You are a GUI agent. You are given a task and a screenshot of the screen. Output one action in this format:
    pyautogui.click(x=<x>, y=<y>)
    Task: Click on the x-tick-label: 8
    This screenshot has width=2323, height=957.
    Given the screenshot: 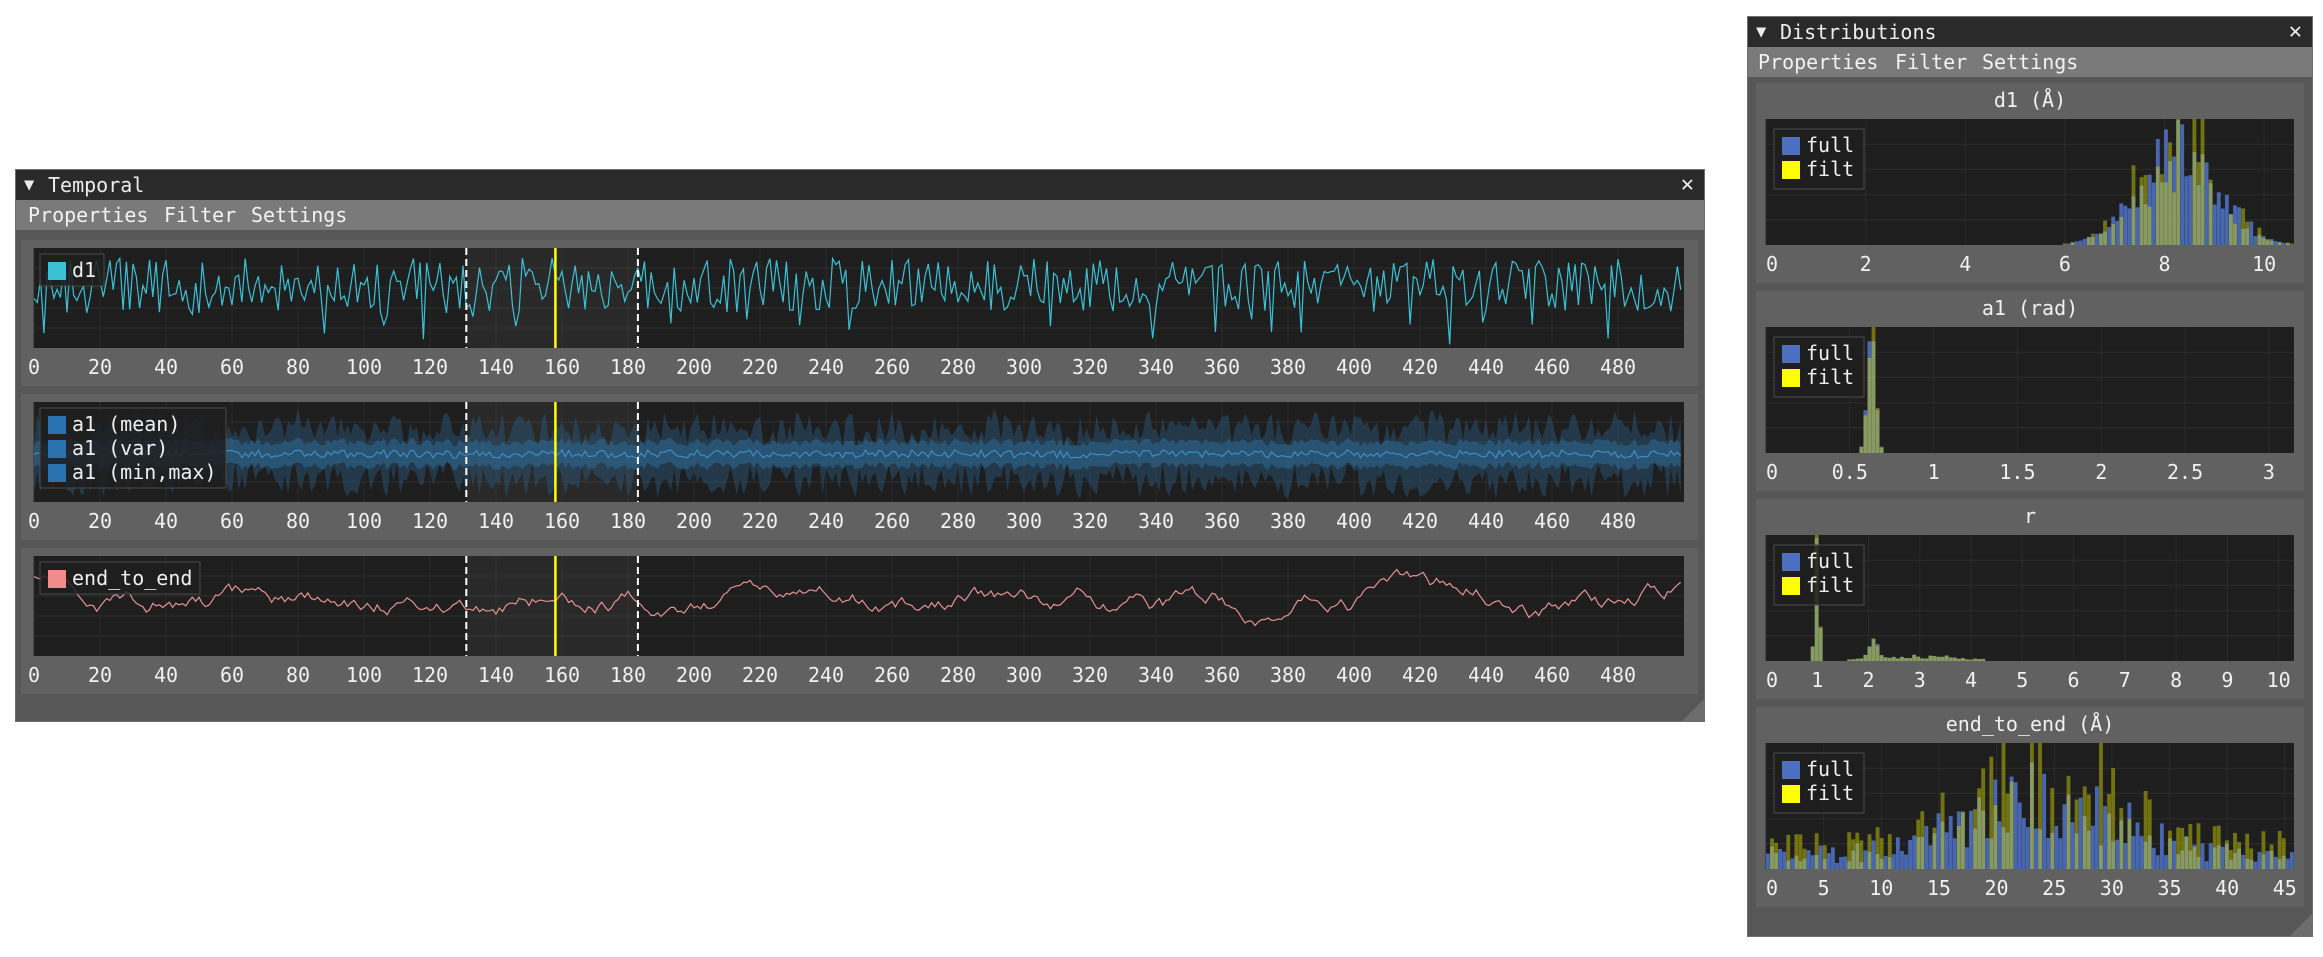 What is the action you would take?
    pyautogui.click(x=2164, y=264)
    